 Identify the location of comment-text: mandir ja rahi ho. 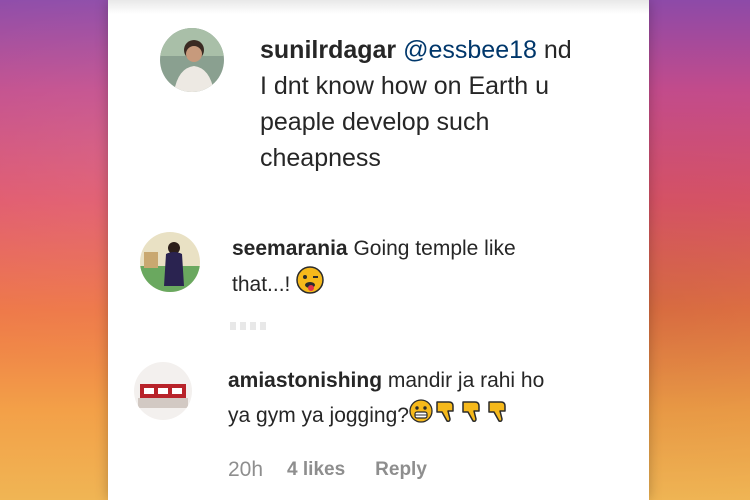
(466, 380).